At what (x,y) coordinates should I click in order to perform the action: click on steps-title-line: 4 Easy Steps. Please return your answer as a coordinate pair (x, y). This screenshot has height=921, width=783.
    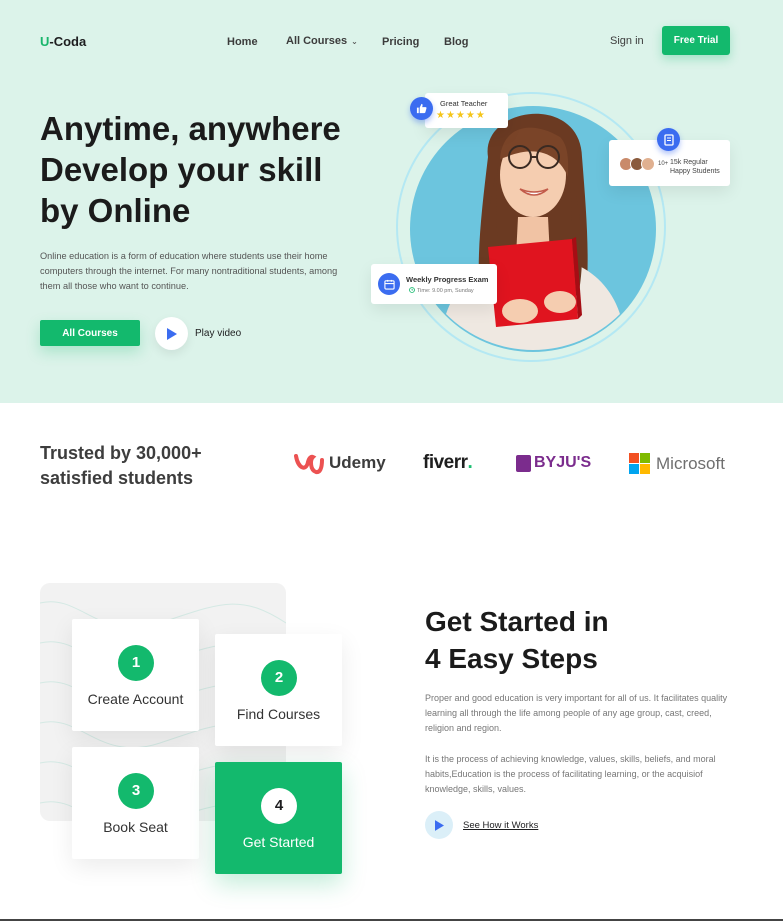
    Looking at the image, I should click on (511, 658).